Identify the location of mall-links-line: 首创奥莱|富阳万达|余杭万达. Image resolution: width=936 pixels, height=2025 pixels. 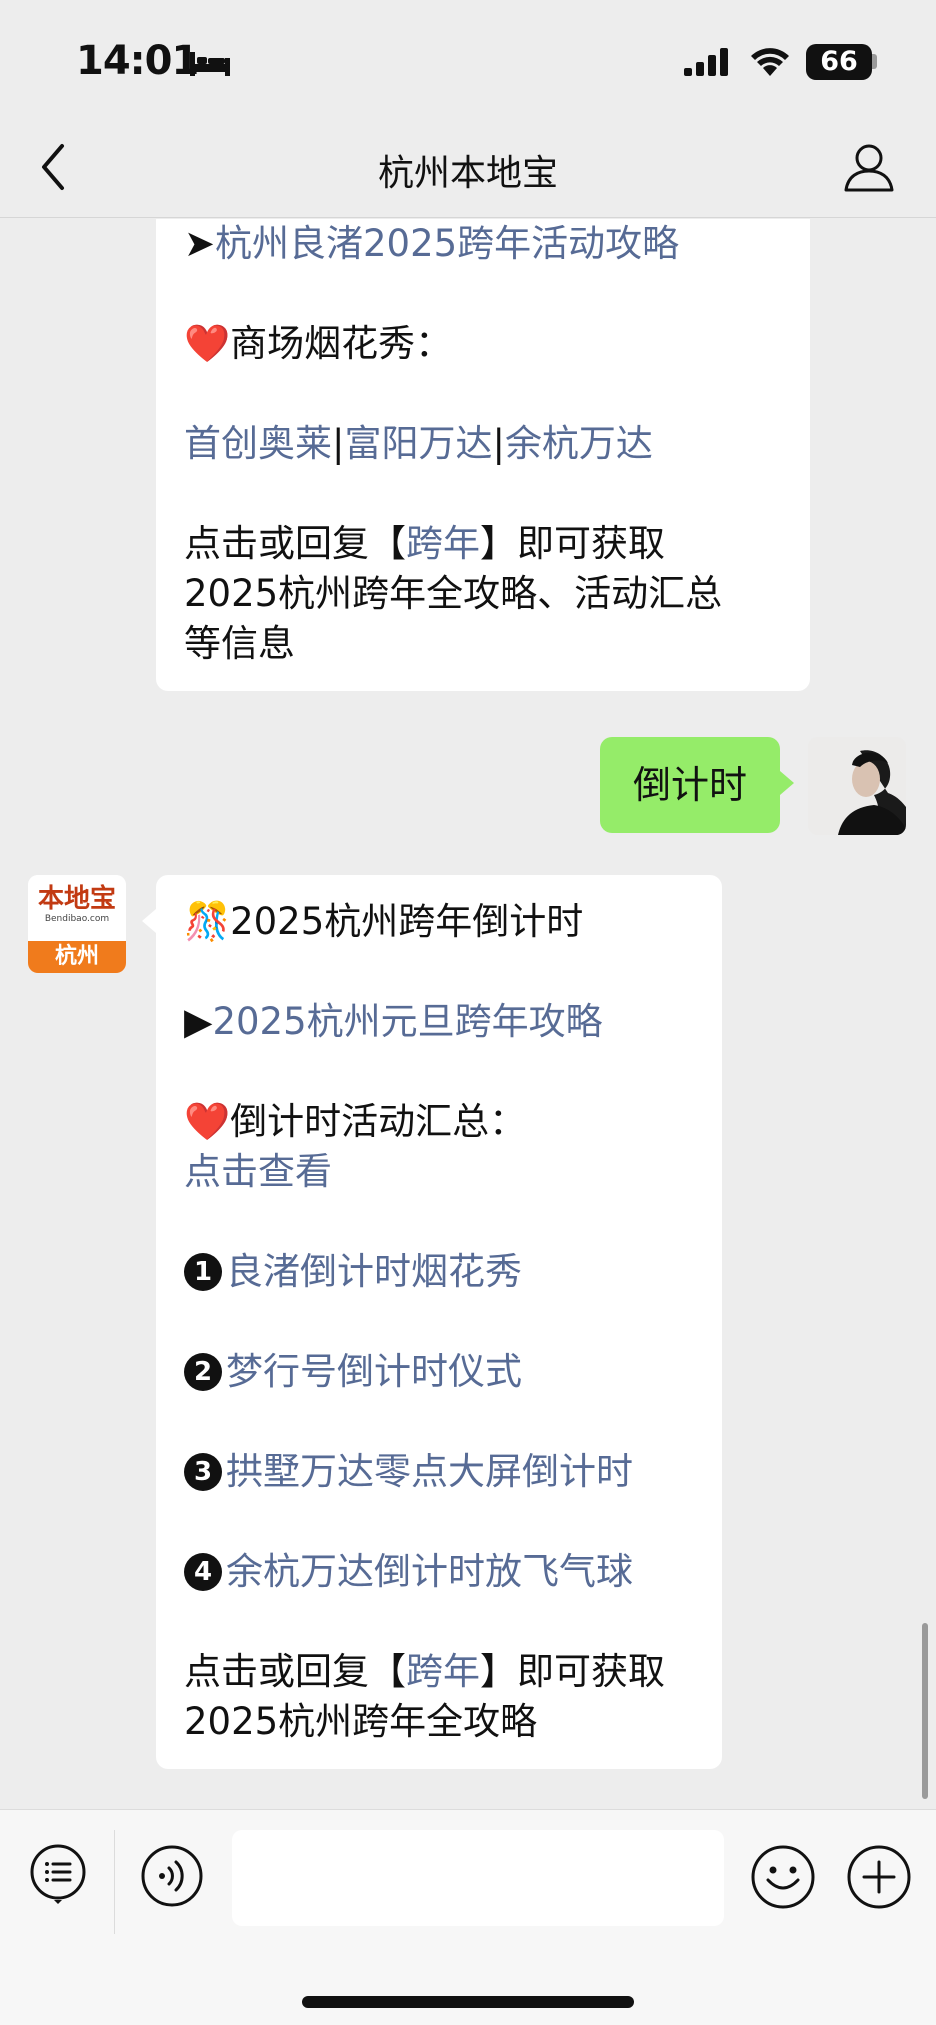
(483, 444).